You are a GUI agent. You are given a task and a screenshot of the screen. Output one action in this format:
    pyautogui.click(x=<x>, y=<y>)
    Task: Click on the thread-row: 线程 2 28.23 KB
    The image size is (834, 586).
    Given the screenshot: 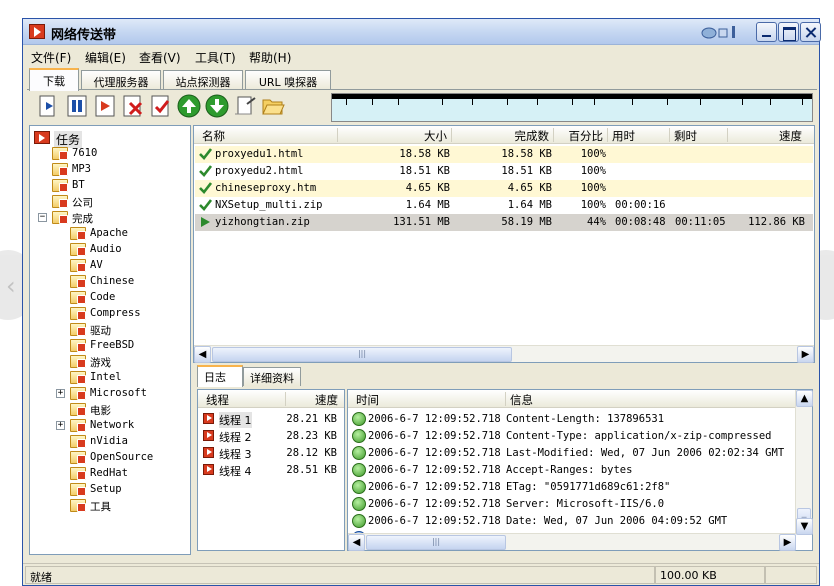 What is the action you would take?
    pyautogui.click(x=271, y=436)
    